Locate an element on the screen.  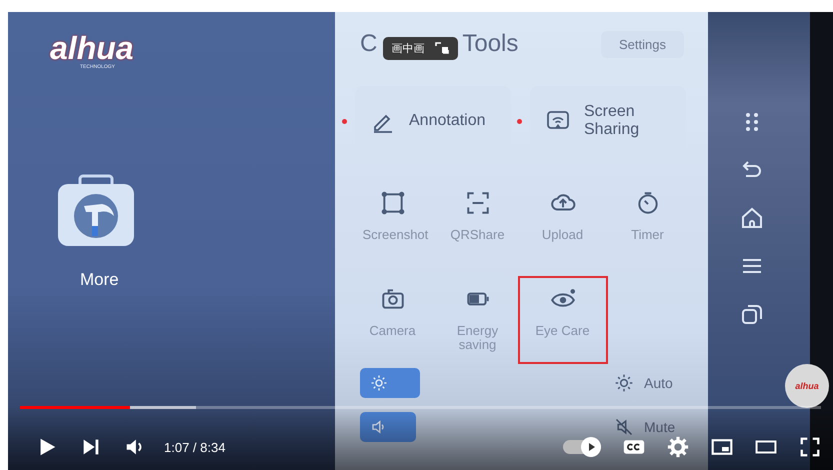
tool-button: QRShare is located at coordinates (477, 224).